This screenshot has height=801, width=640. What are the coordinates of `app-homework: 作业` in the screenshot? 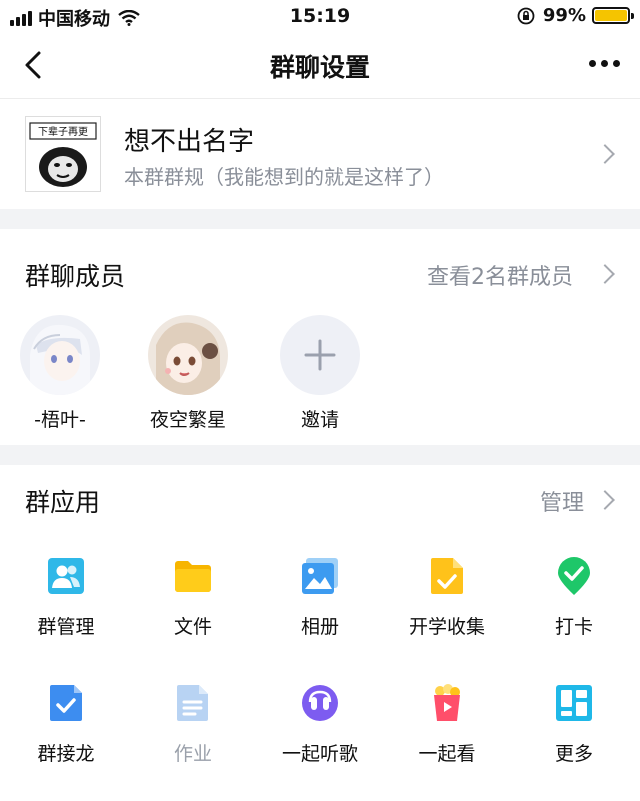 It's located at (193, 724).